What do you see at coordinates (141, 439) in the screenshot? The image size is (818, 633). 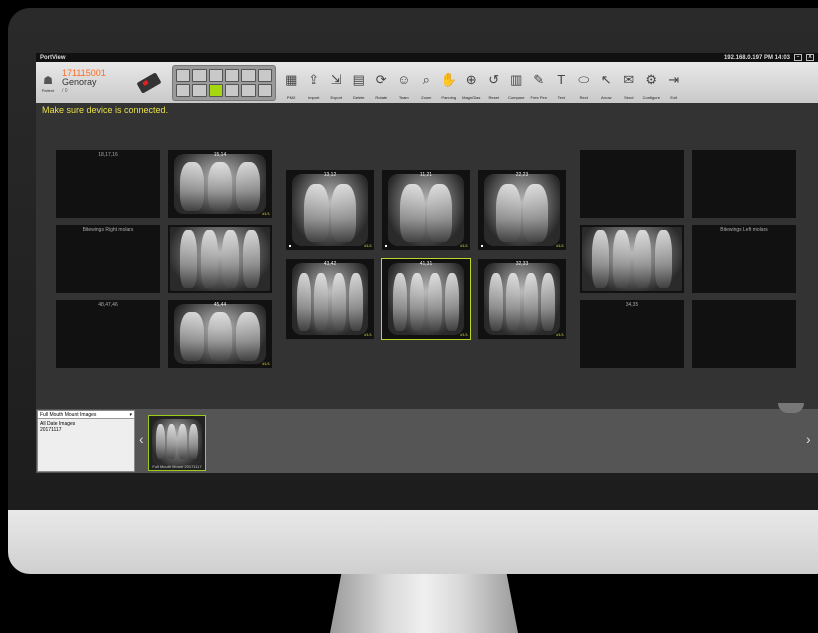 I see `chevron-left-icon: ‹` at bounding box center [141, 439].